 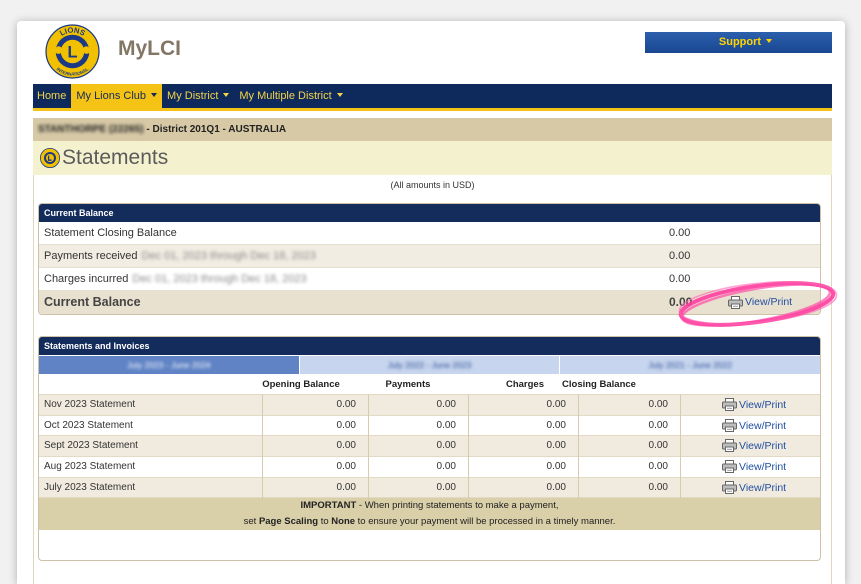 I want to click on nav-home: Home, so click(x=52, y=96).